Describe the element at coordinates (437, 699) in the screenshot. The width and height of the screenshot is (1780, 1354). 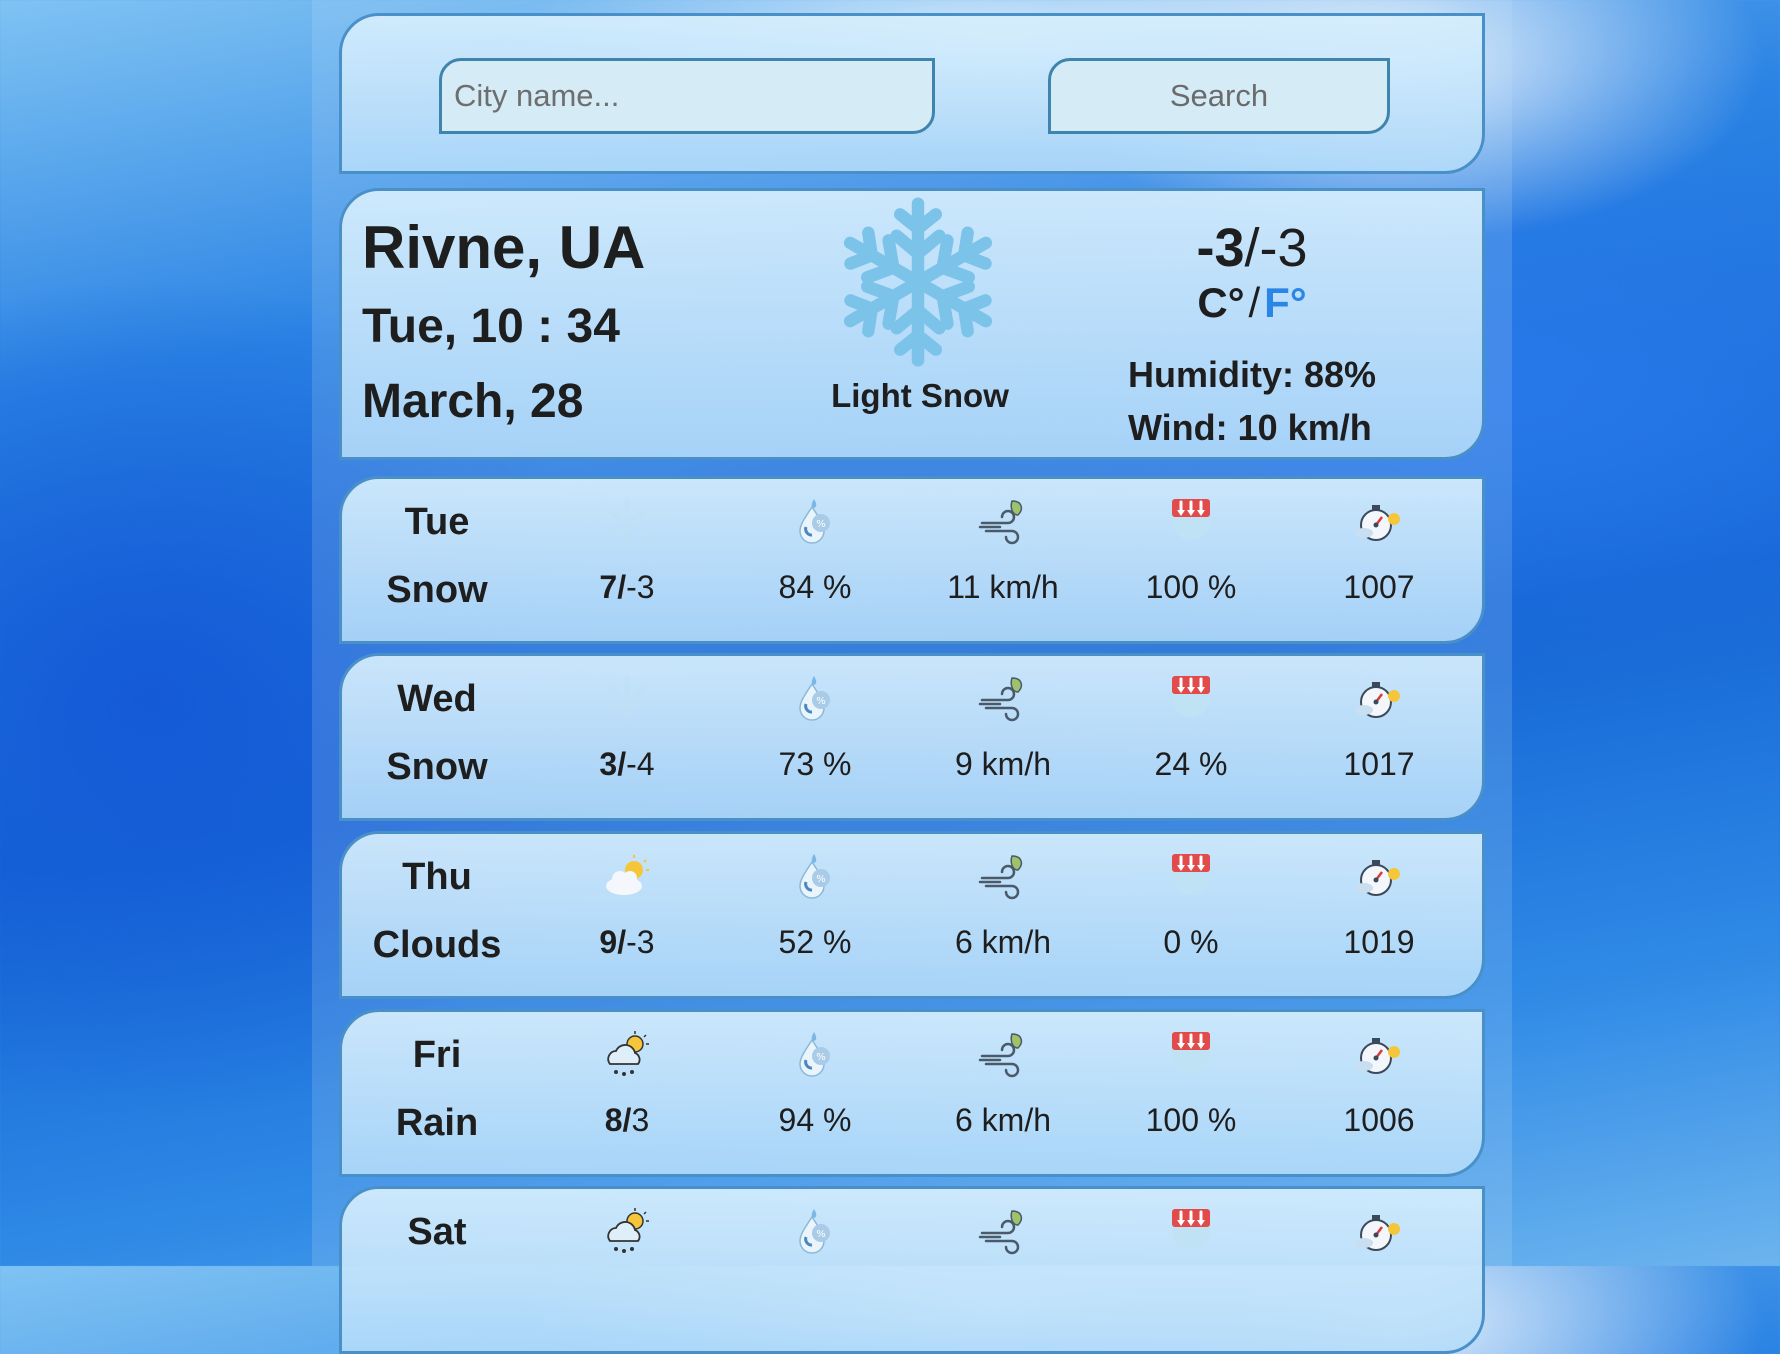
I see `forecast-day: Wed` at that location.